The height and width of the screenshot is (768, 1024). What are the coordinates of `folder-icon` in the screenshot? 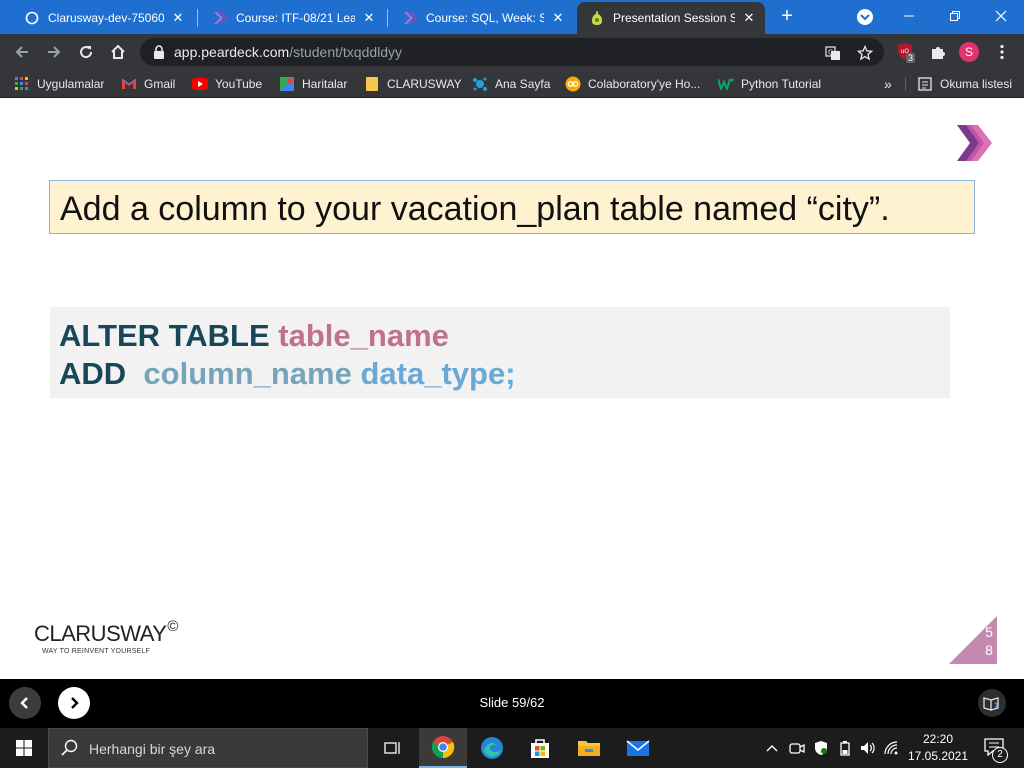 It's located at (589, 748).